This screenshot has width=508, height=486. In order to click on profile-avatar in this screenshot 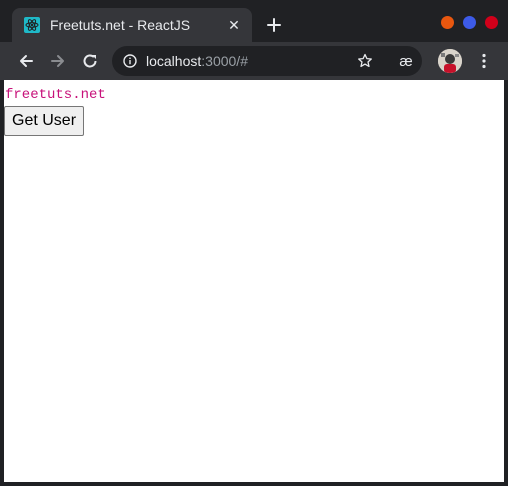, I will do `click(450, 61)`.